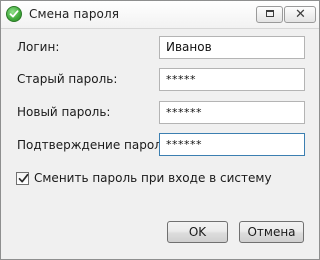 This screenshot has width=320, height=260. Describe the element at coordinates (95, 145) in the screenshot. I see `confirm-password-label: Подтверждение пароля:` at that location.